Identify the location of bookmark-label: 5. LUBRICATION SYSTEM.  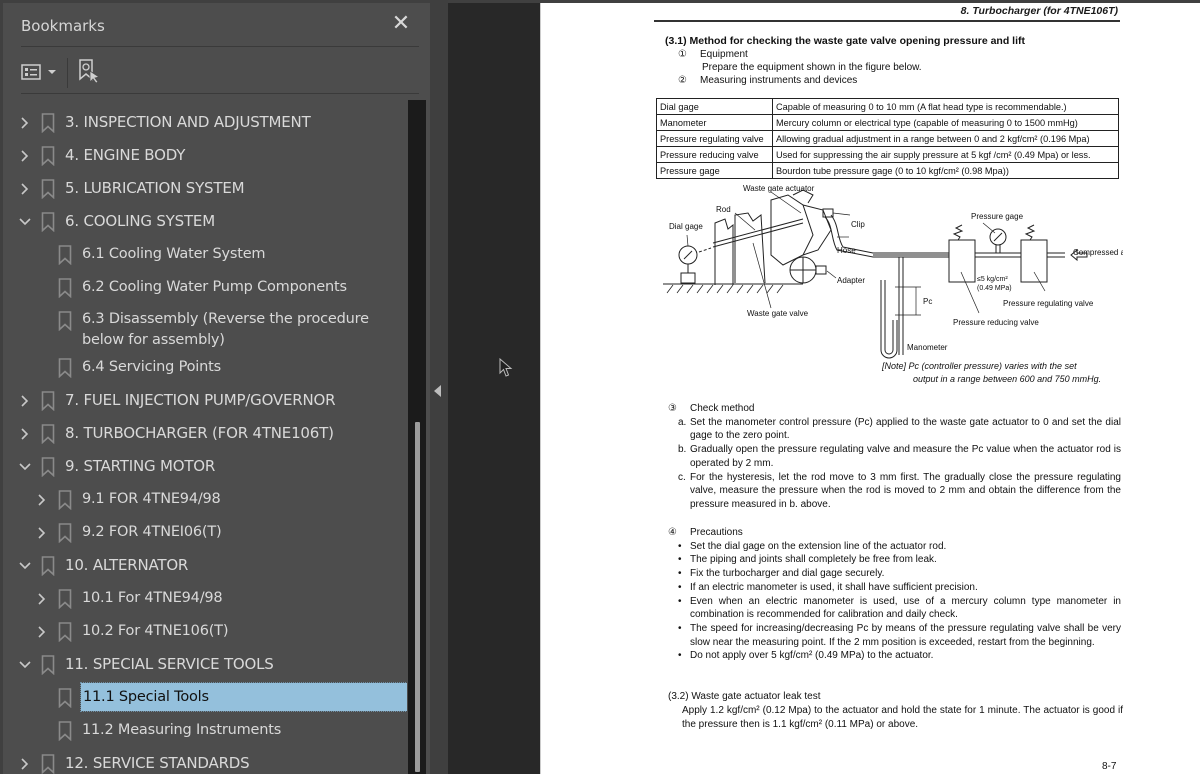
(155, 188).